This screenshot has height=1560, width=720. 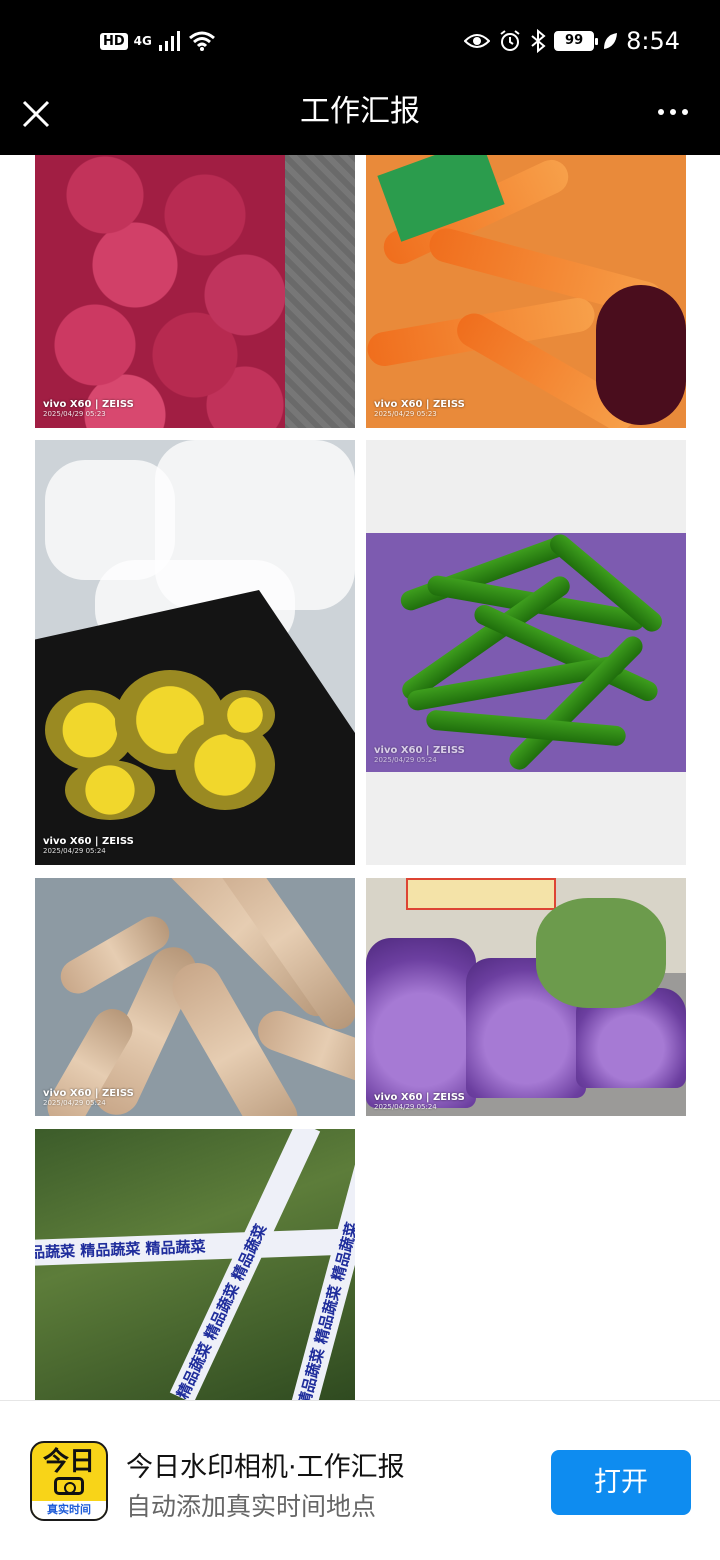 I want to click on app-icon: 今日 真实时间, so click(x=69, y=1481).